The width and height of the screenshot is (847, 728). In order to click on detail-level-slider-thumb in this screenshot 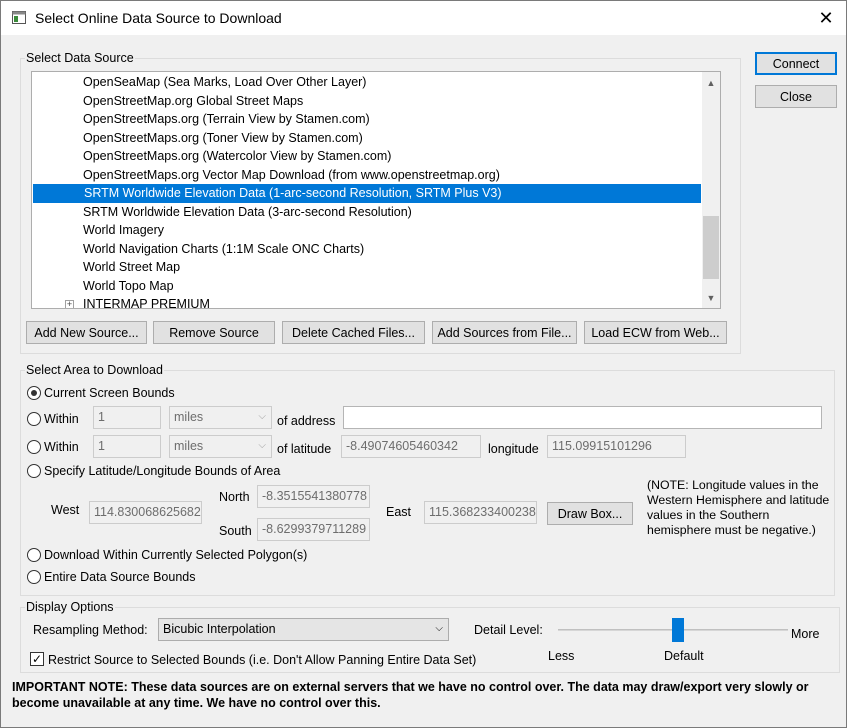, I will do `click(677, 630)`.